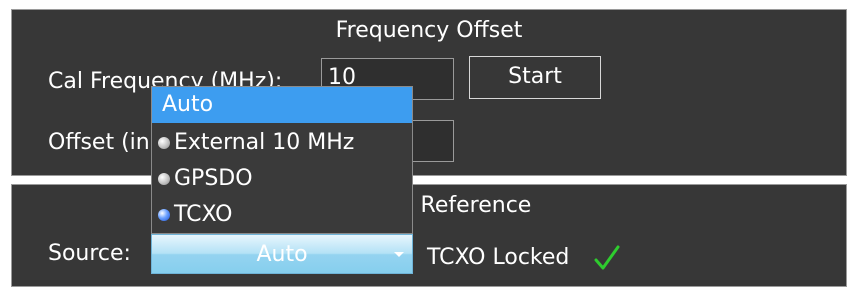  Describe the element at coordinates (203, 214) in the screenshot. I see `dropdown-option-label: TCXO` at that location.